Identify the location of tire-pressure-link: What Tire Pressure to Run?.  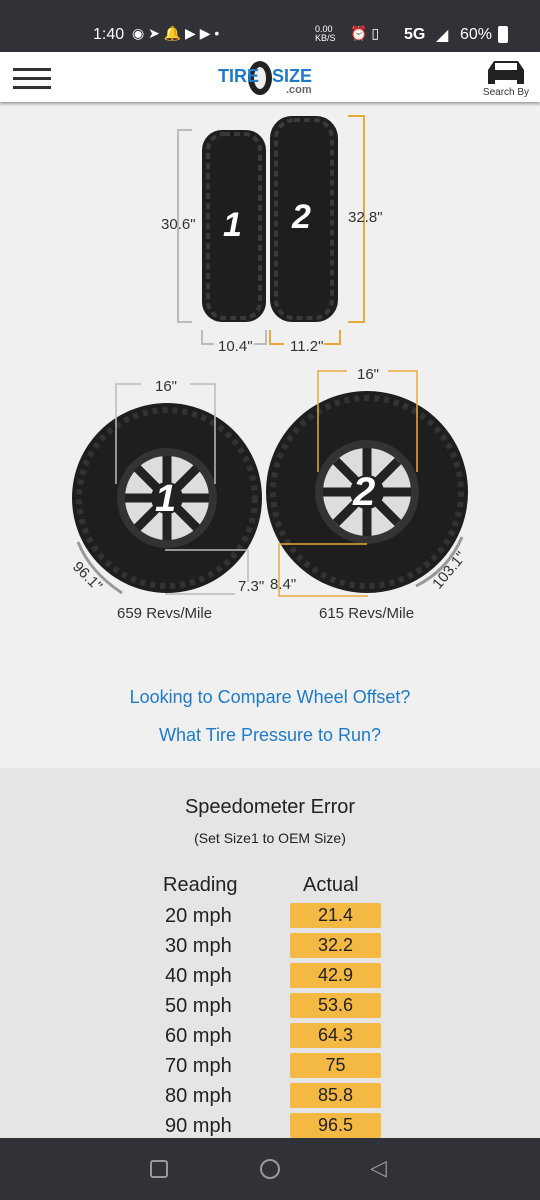
(270, 735).